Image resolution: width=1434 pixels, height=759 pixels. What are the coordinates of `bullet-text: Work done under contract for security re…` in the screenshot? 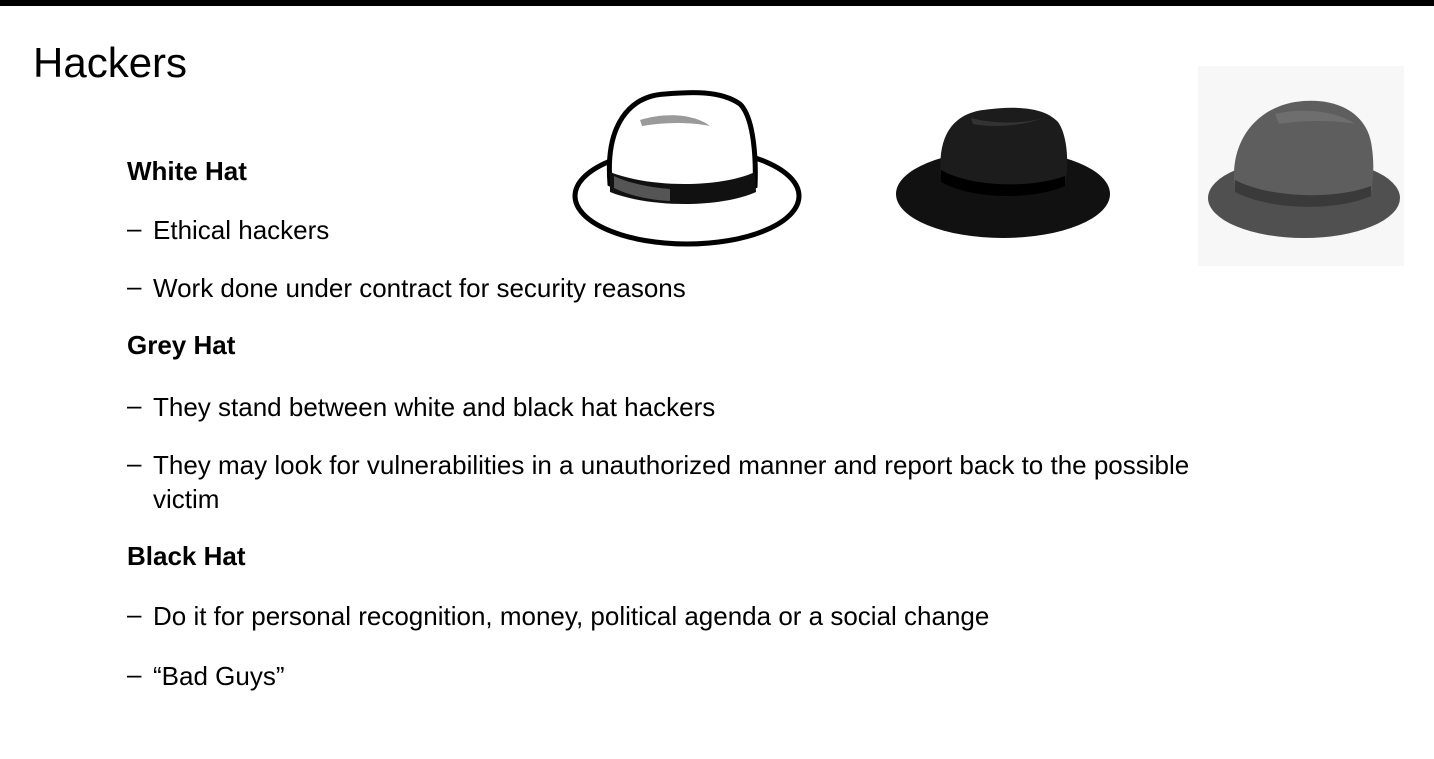 It's located at (419, 288).